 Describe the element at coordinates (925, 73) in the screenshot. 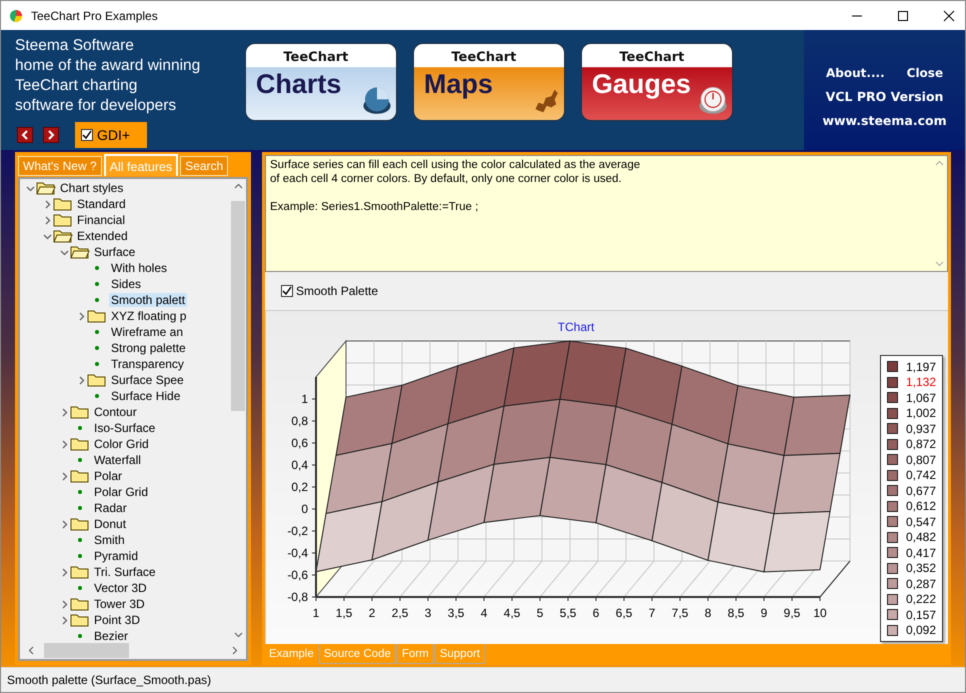

I see `header-link: Close` at that location.